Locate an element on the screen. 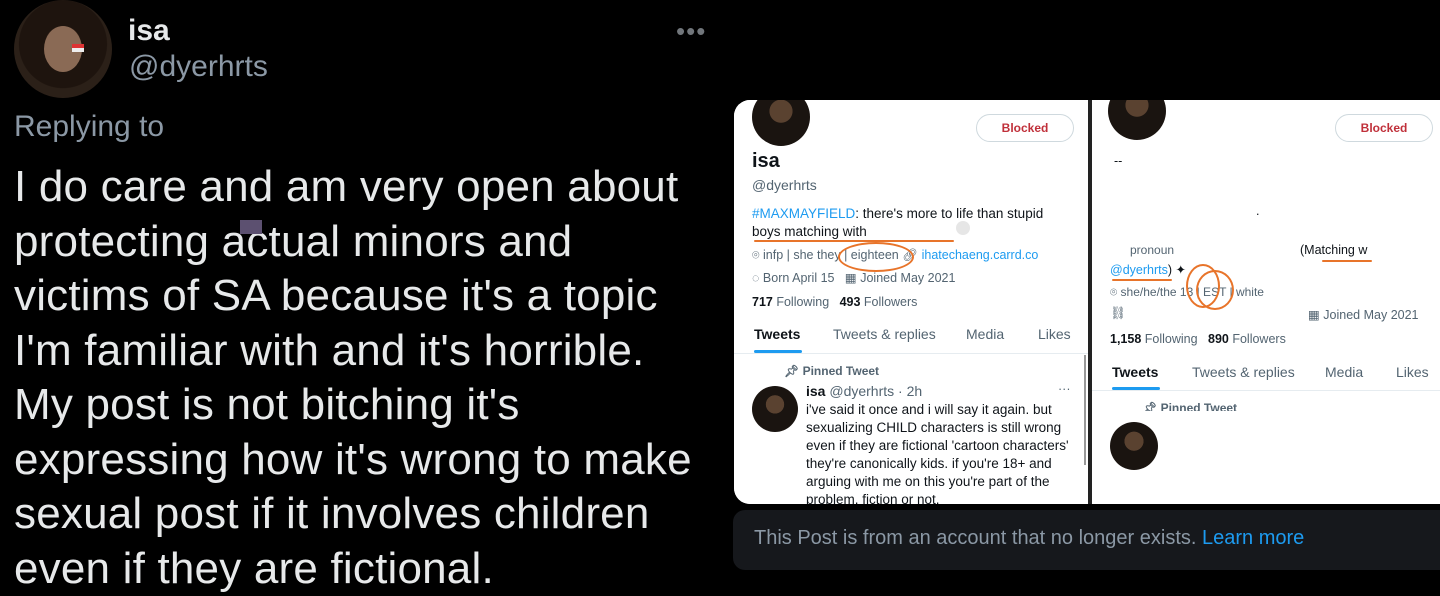 Image resolution: width=1440 pixels, height=596 pixels. handle-line: @dyerhrts) ✦ is located at coordinates (1148, 269).